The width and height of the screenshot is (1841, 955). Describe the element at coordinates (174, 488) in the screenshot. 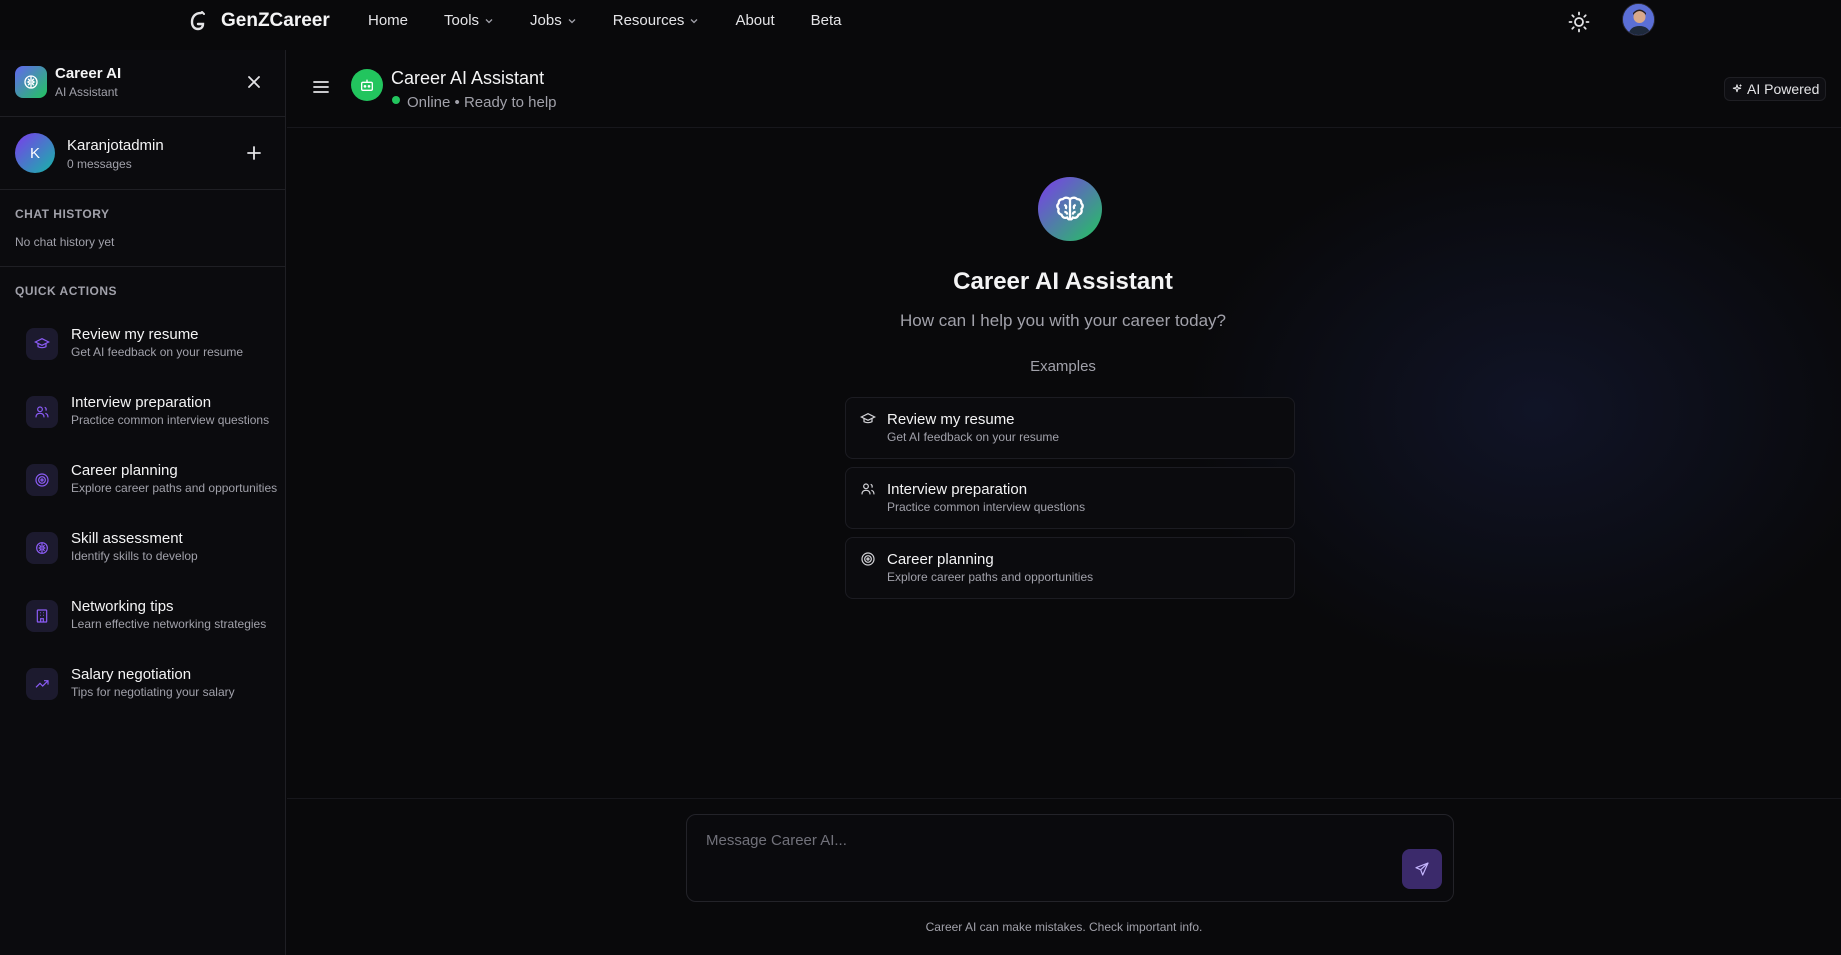

I see `quick-action-desc: Explore career paths and opportunities` at that location.